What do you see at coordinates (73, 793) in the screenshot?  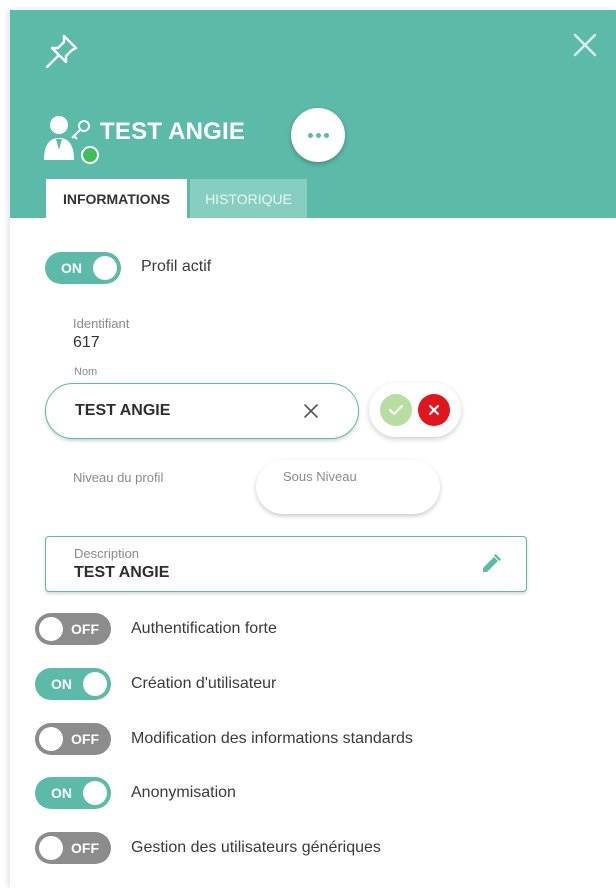 I see `perm-toggle-anonymisation: ON` at bounding box center [73, 793].